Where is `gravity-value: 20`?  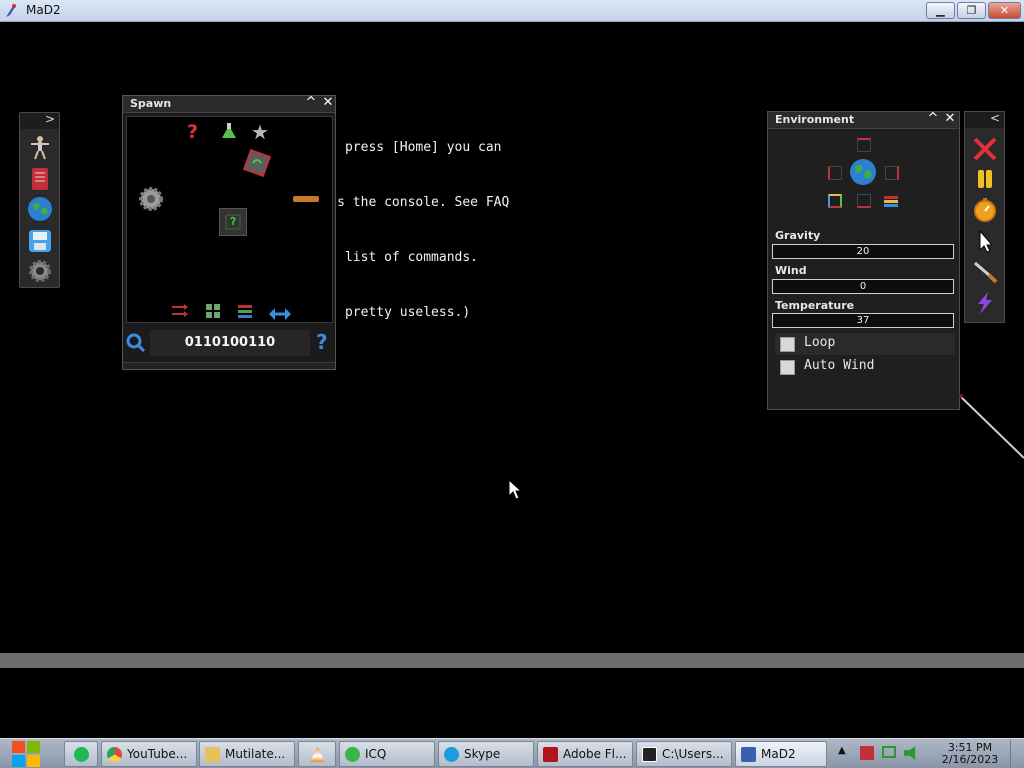 gravity-value: 20 is located at coordinates (863, 251).